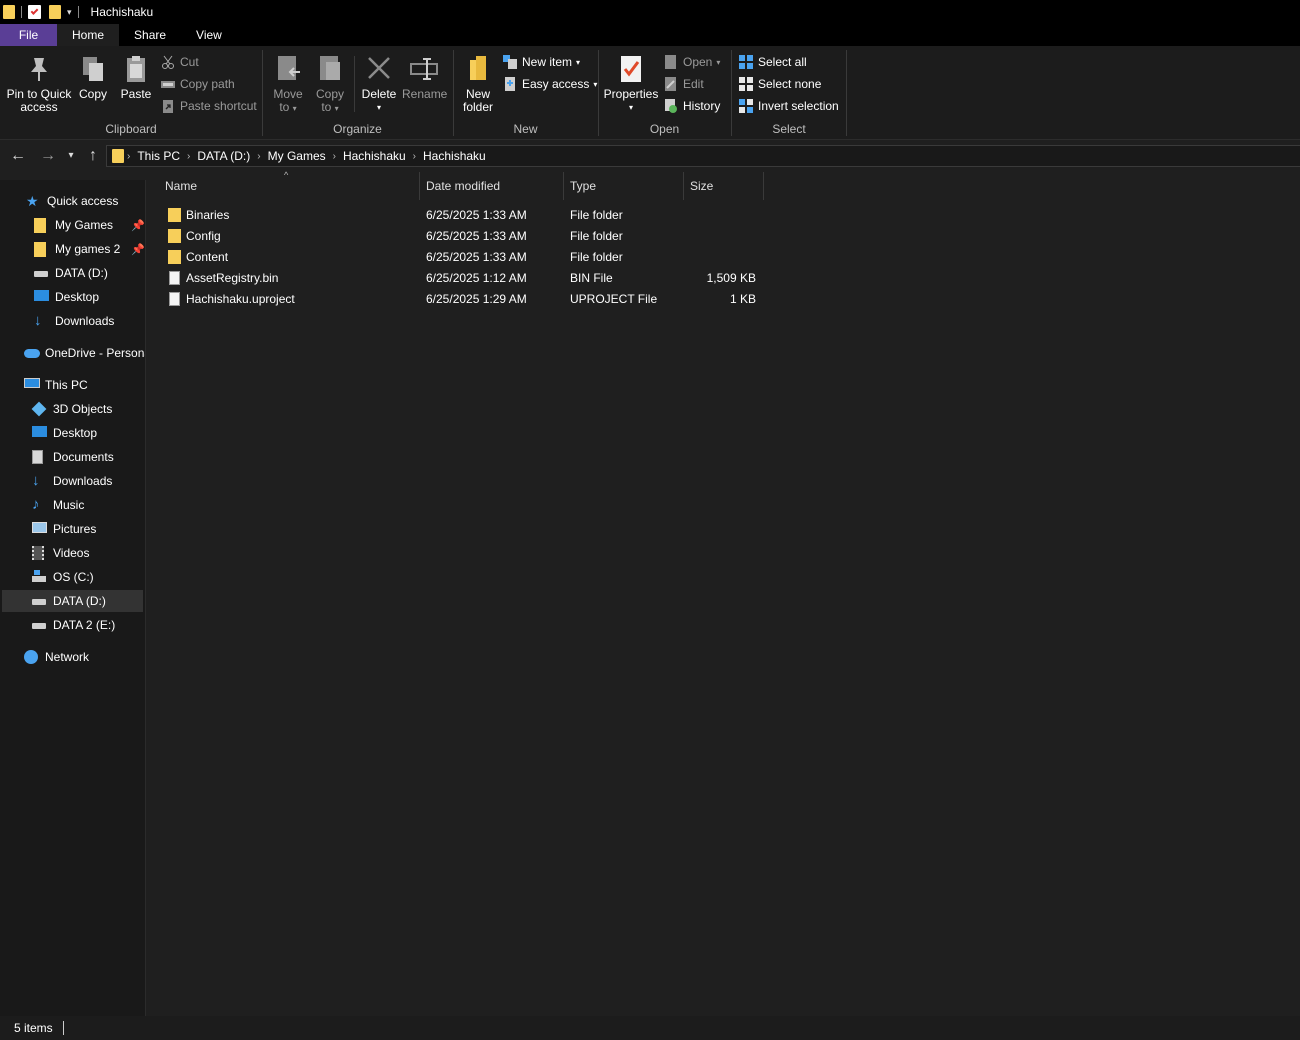 This screenshot has height=1040, width=1300. Describe the element at coordinates (457, 257) in the screenshot. I see `file-row-content: Content 6/25/2025 1:33 AM File folder` at that location.